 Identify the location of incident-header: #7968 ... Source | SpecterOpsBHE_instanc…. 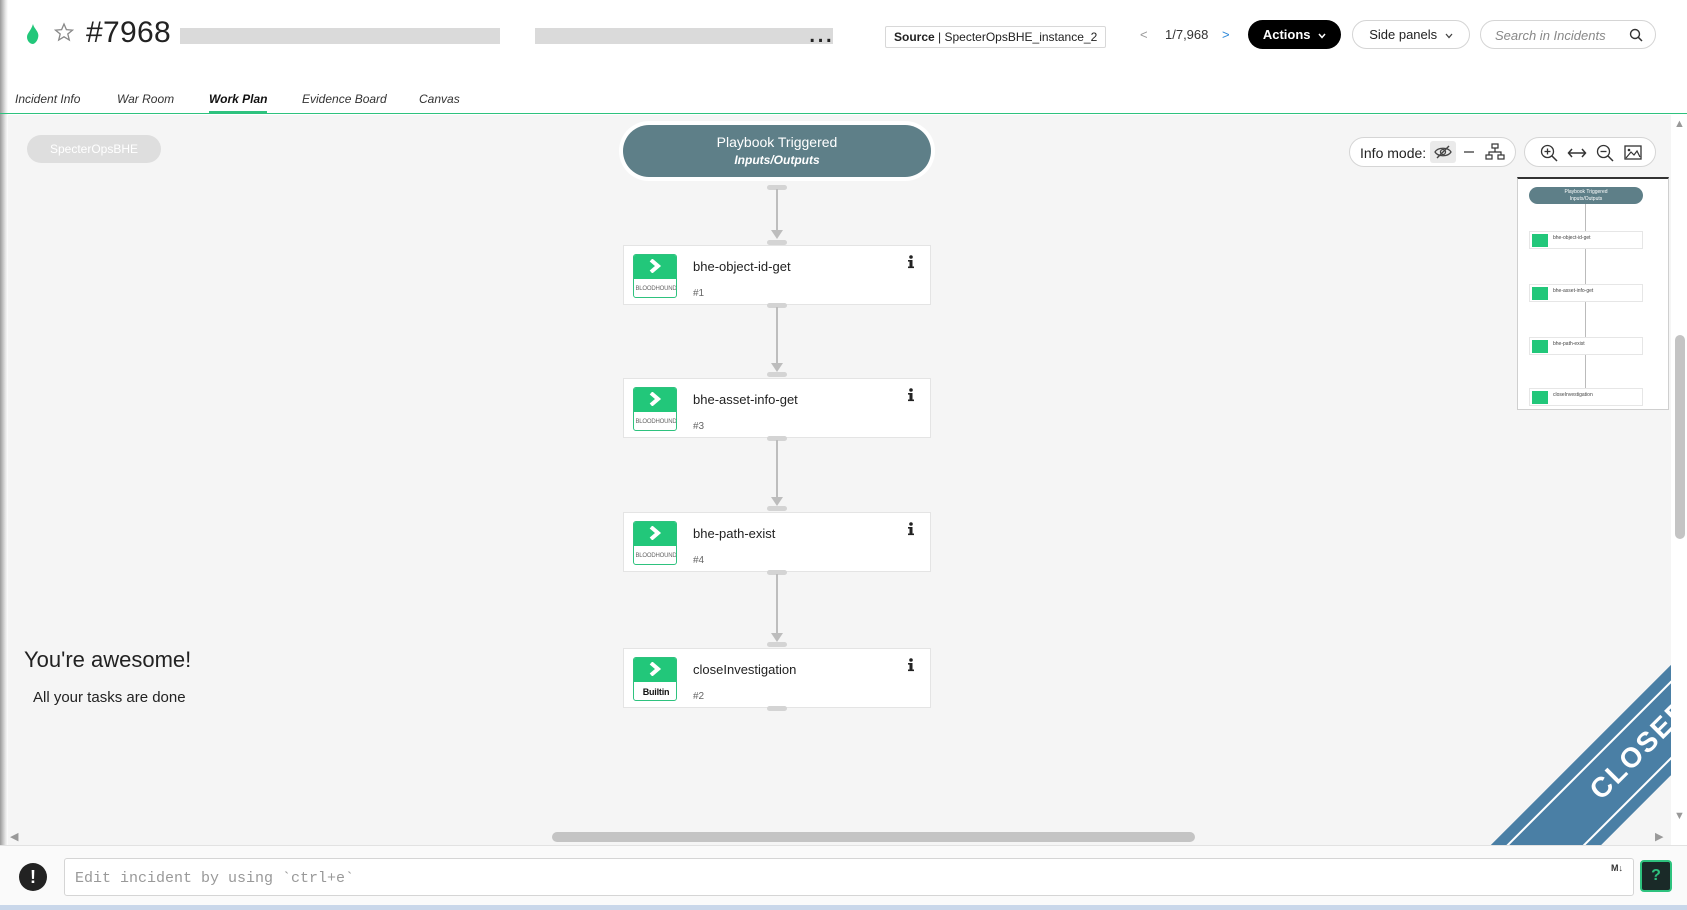
(843, 36).